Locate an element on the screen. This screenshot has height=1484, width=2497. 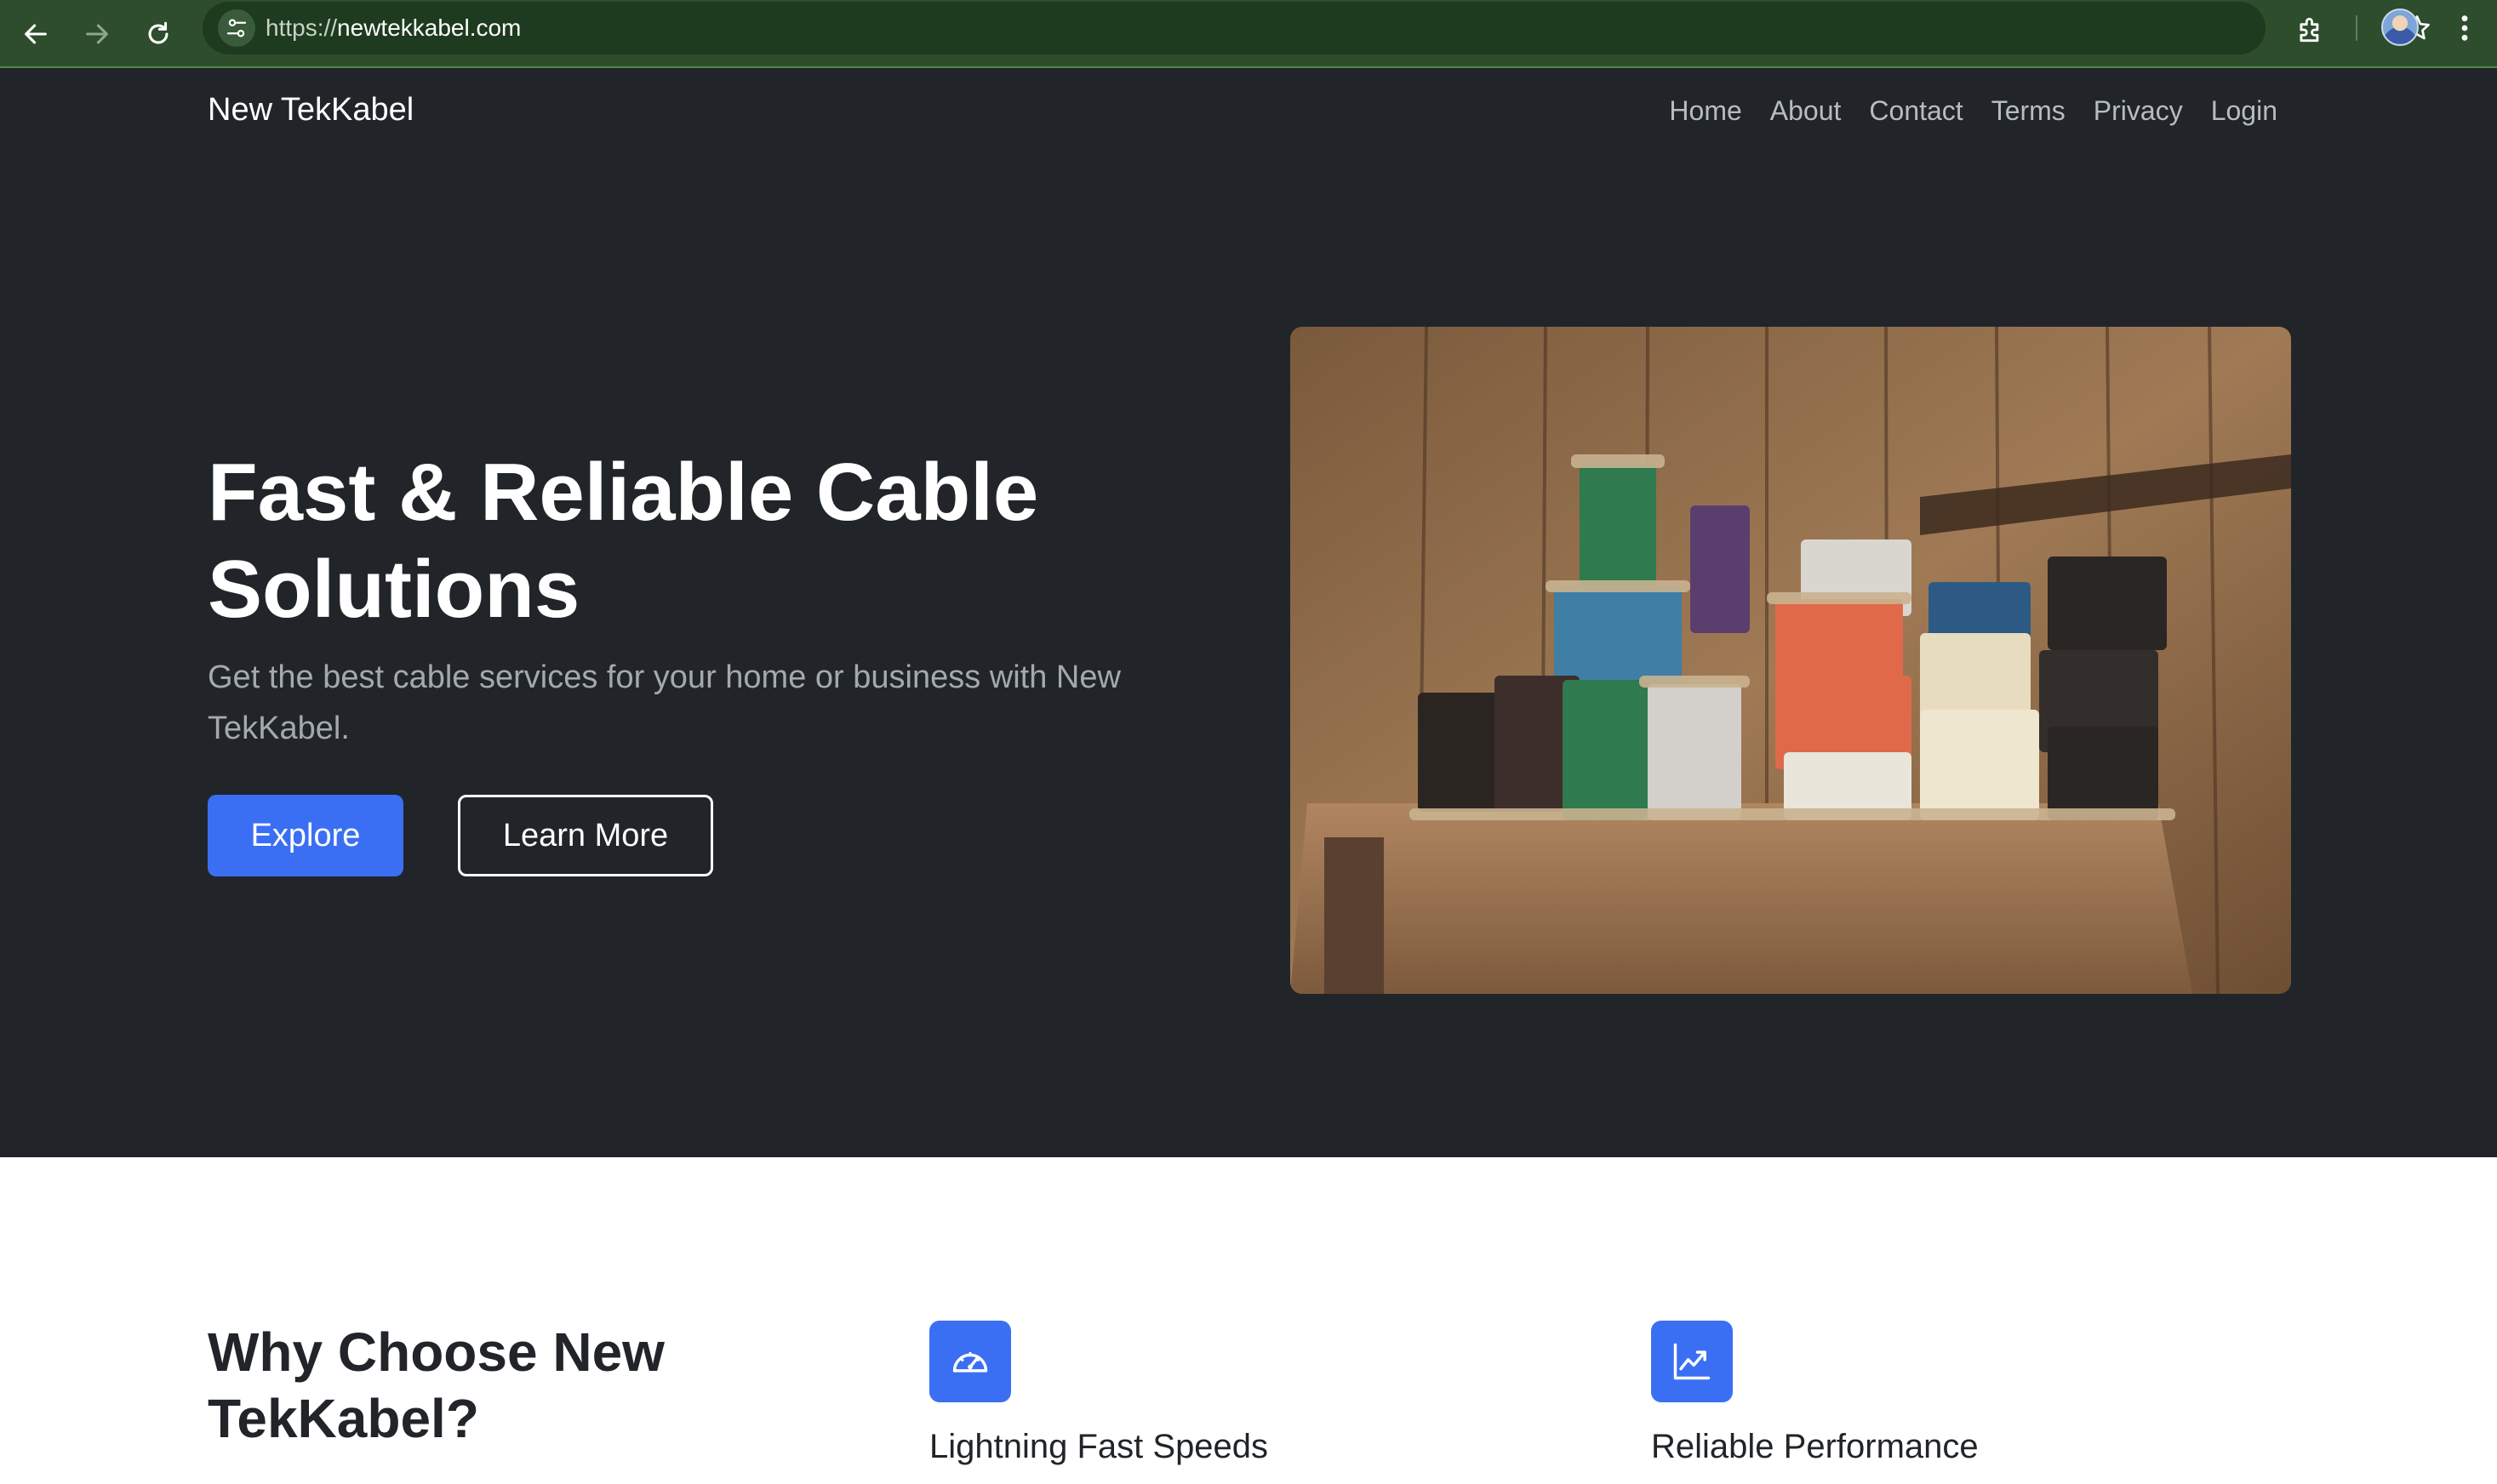
url-host: newtekkabel.com is located at coordinates (429, 27).